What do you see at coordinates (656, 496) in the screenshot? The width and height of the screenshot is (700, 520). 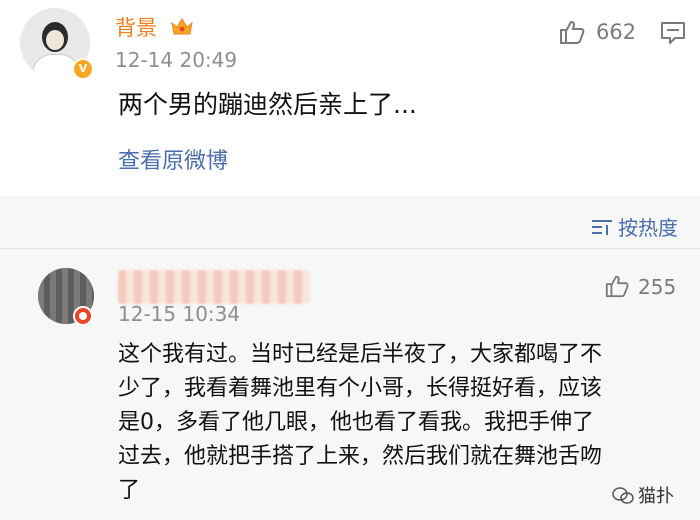 I see `watermark-text: 猫扑` at bounding box center [656, 496].